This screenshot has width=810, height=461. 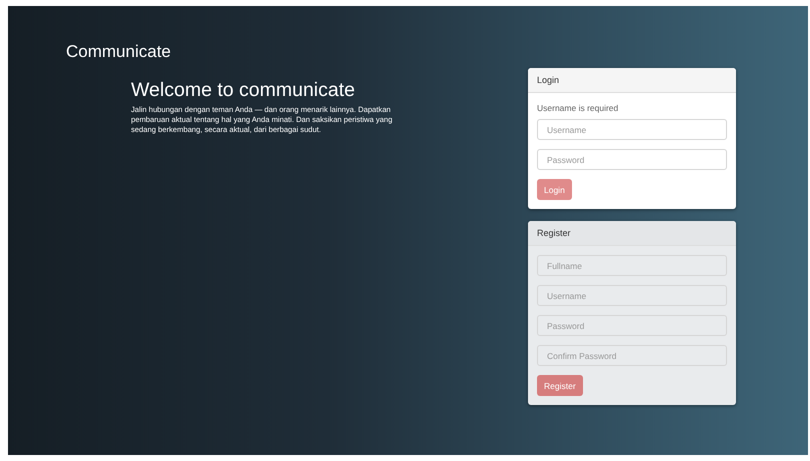 What do you see at coordinates (632, 80) in the screenshot?
I see `card-header: Login` at bounding box center [632, 80].